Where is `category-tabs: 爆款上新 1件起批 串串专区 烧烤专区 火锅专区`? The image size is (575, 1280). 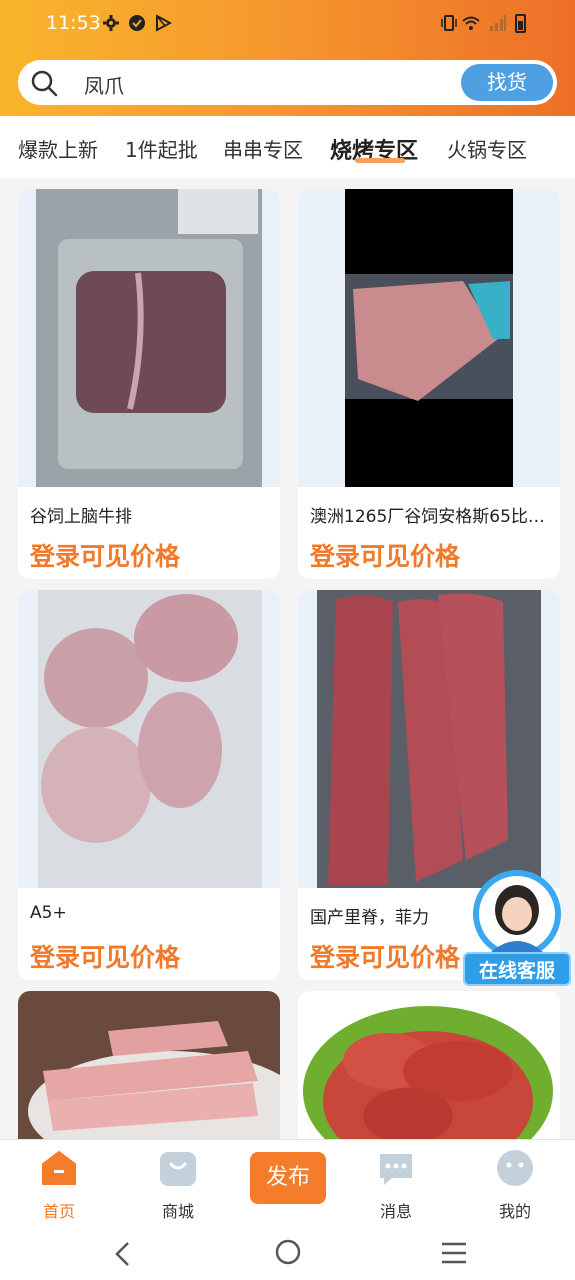
category-tabs: 爆款上新 1件起批 串串专区 烧烤专区 火锅专区 is located at coordinates (287, 147).